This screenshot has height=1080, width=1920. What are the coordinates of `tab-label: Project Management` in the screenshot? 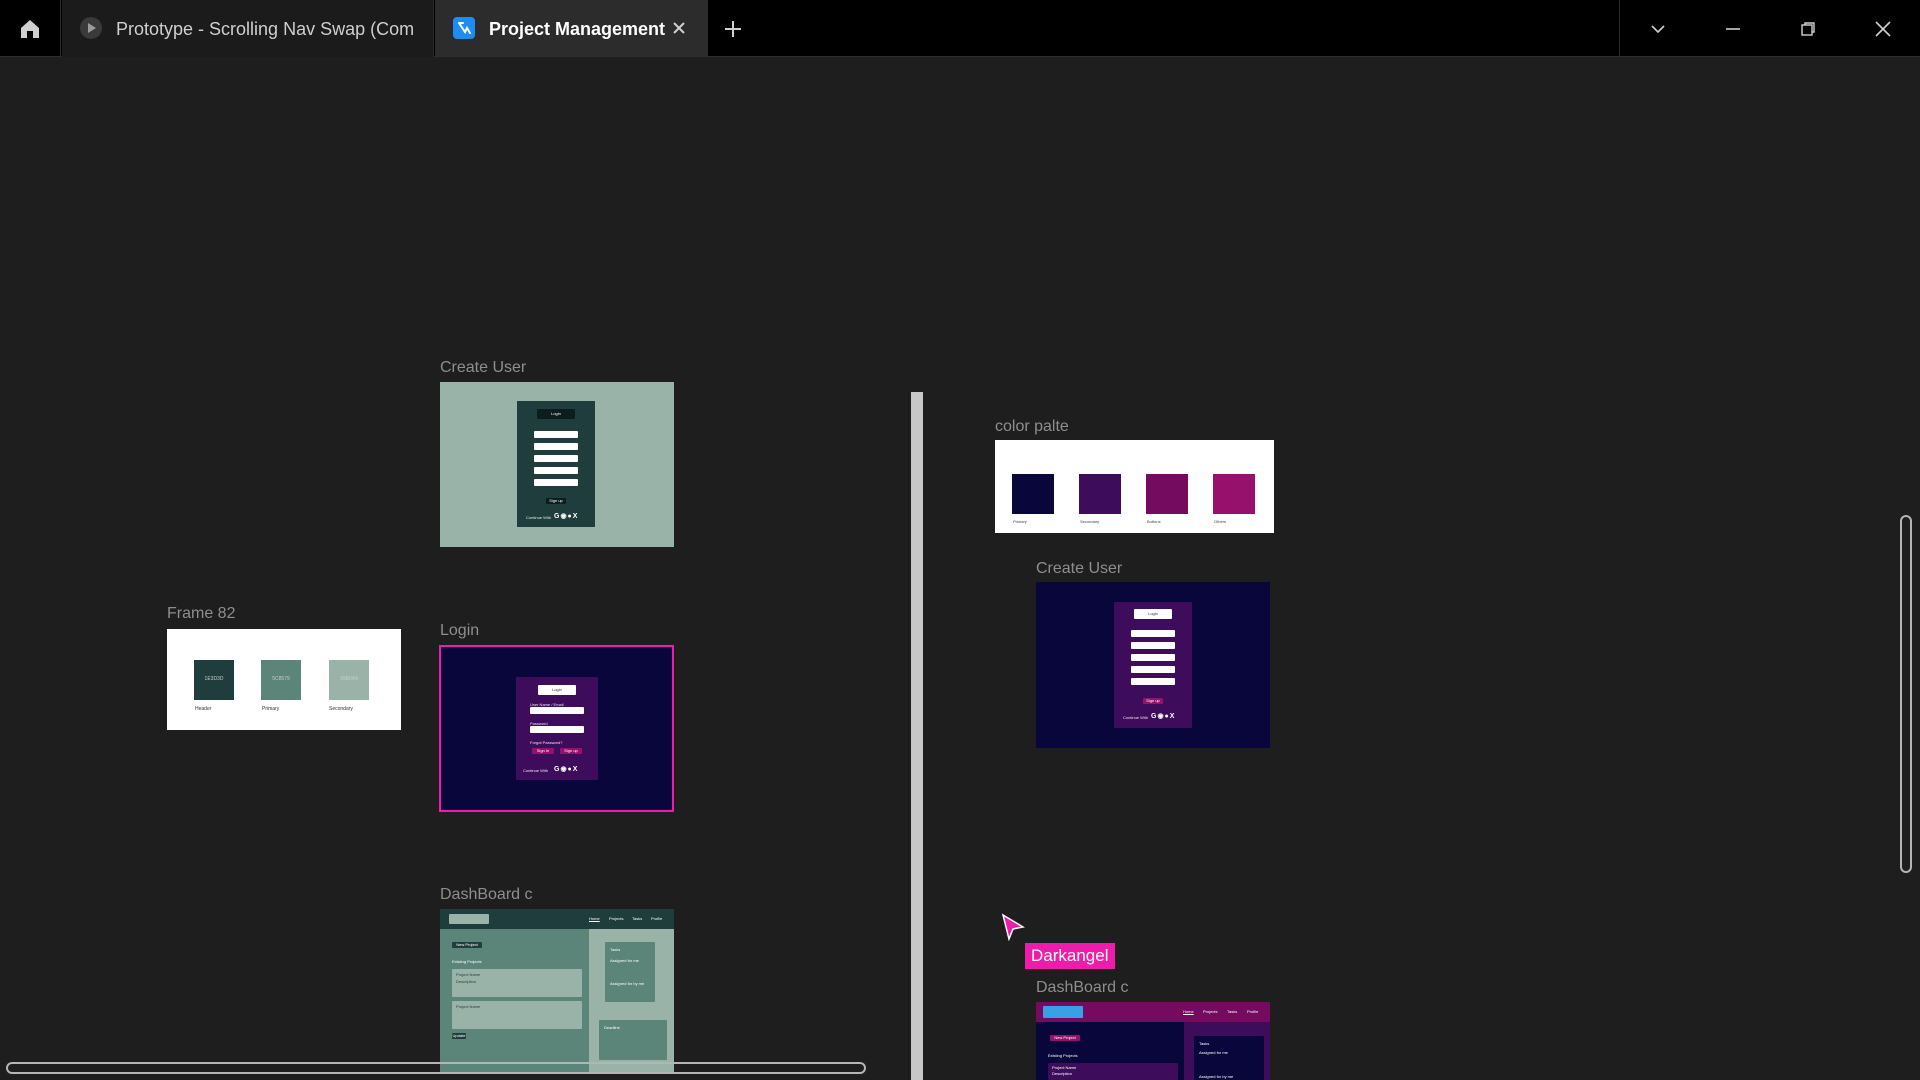 It's located at (577, 29).